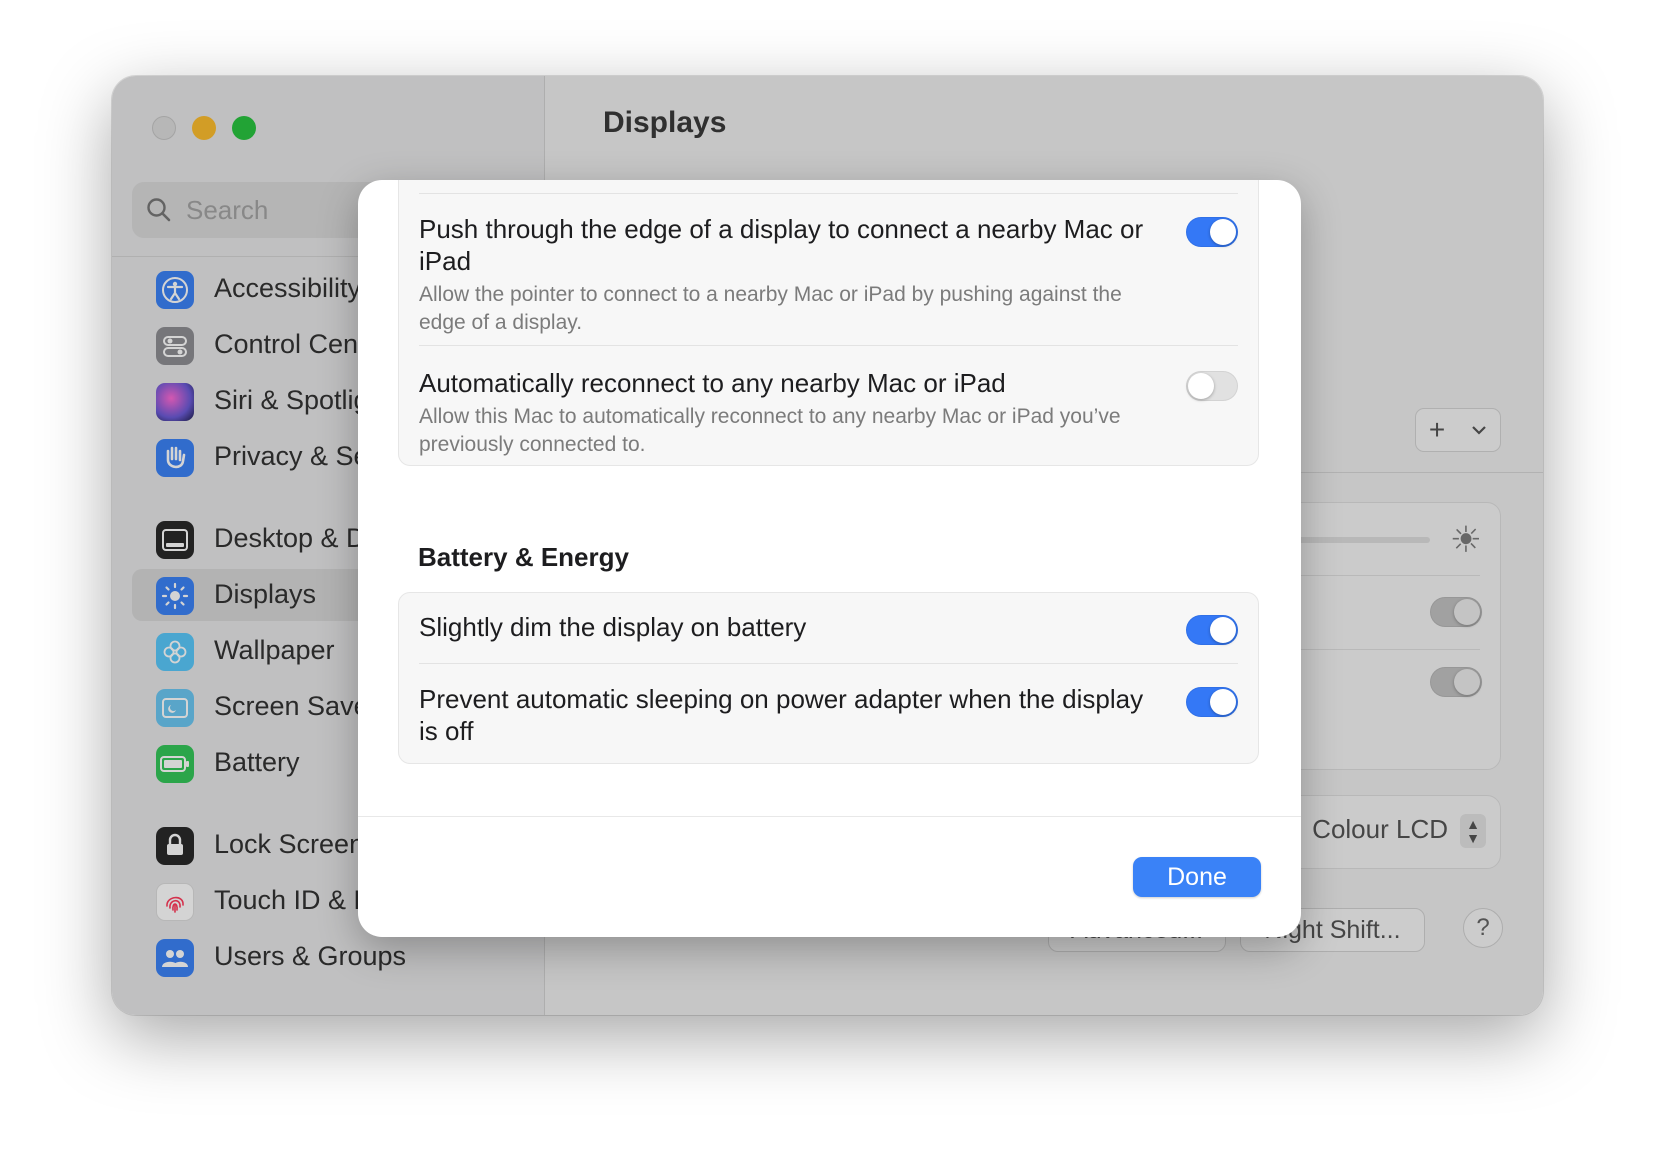 The image size is (1654, 1164). Describe the element at coordinates (1197, 877) in the screenshot. I see `done-button: Done` at that location.